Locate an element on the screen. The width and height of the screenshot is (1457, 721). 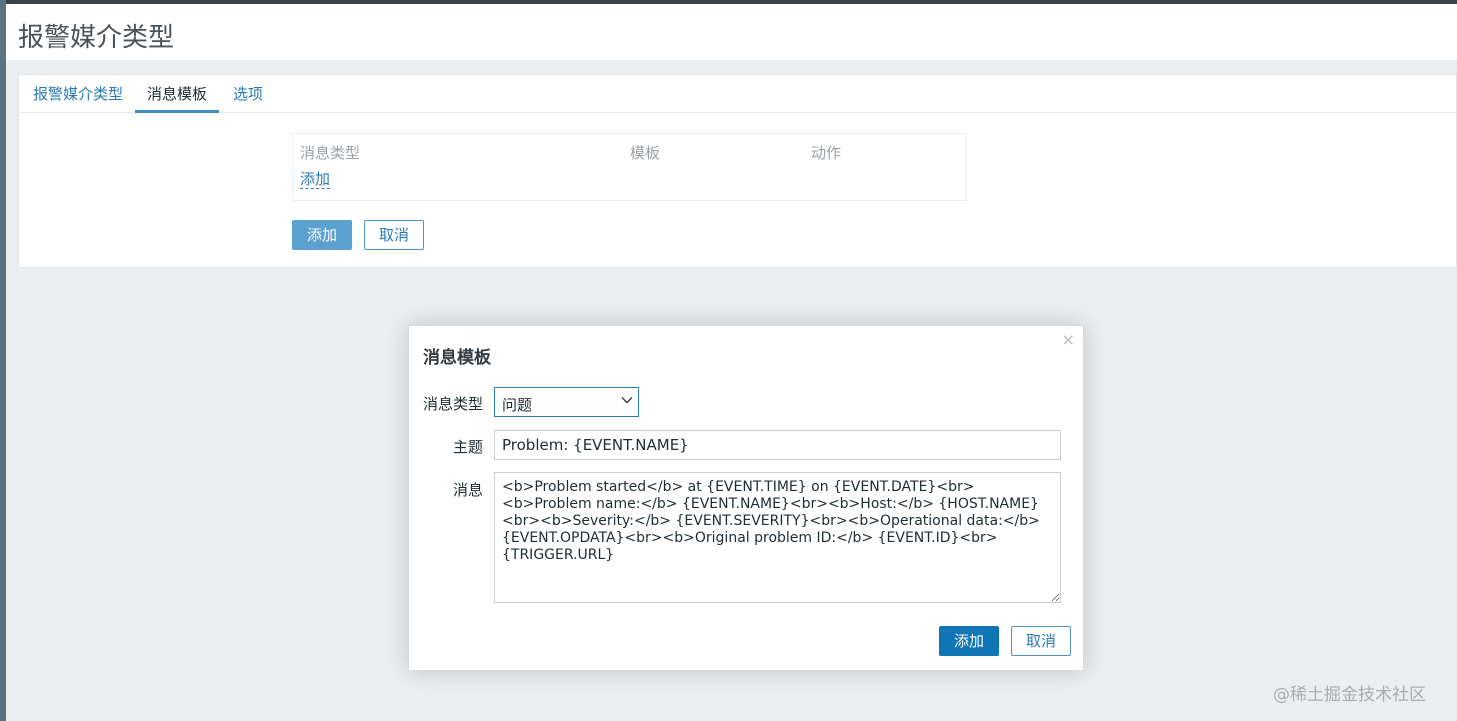
subject-input is located at coordinates (777, 445).